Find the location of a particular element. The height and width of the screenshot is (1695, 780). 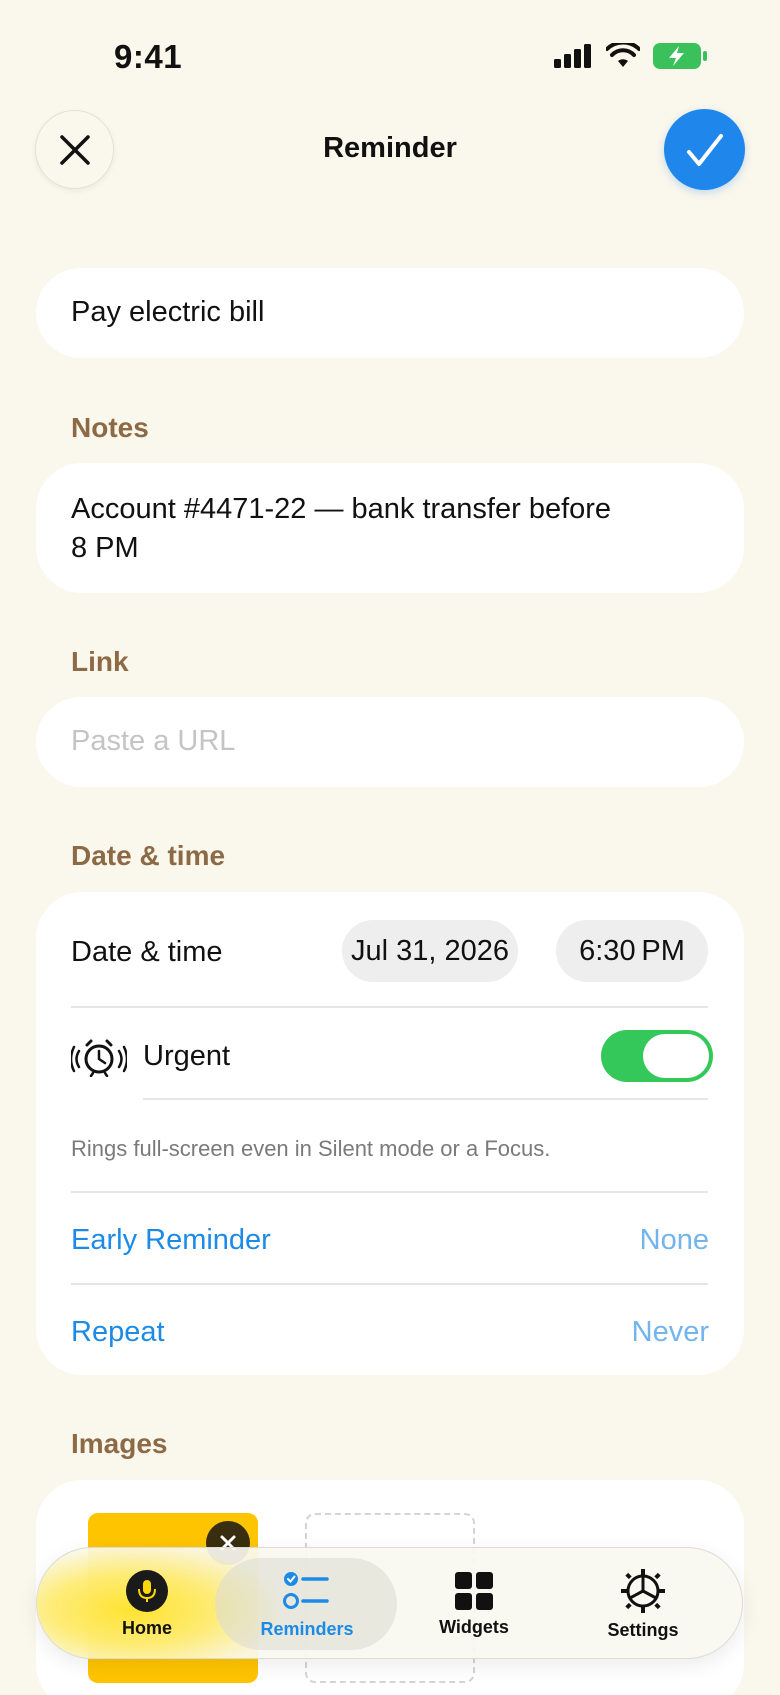

link-field: Paste a URL is located at coordinates (390, 742).